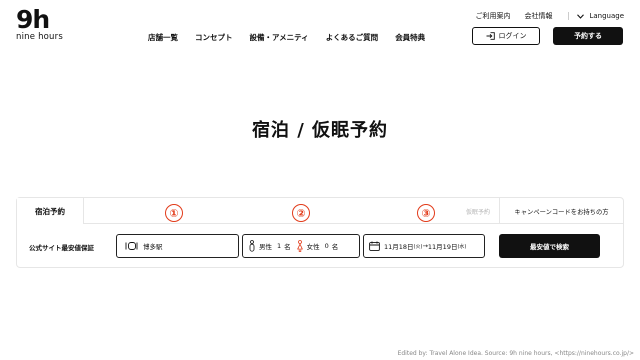  Describe the element at coordinates (39, 37) in the screenshot. I see `logo-text: nine hours` at that location.